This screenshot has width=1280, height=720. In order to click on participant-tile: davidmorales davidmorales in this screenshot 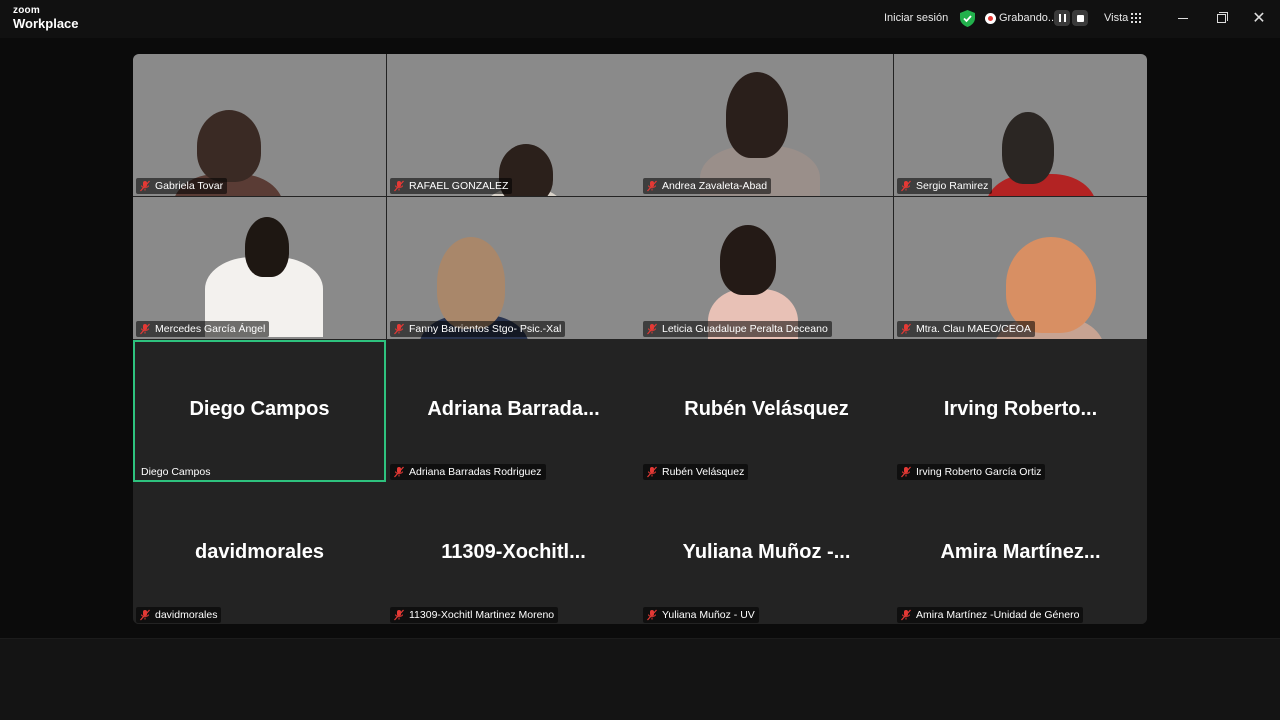, I will do `click(259, 553)`.